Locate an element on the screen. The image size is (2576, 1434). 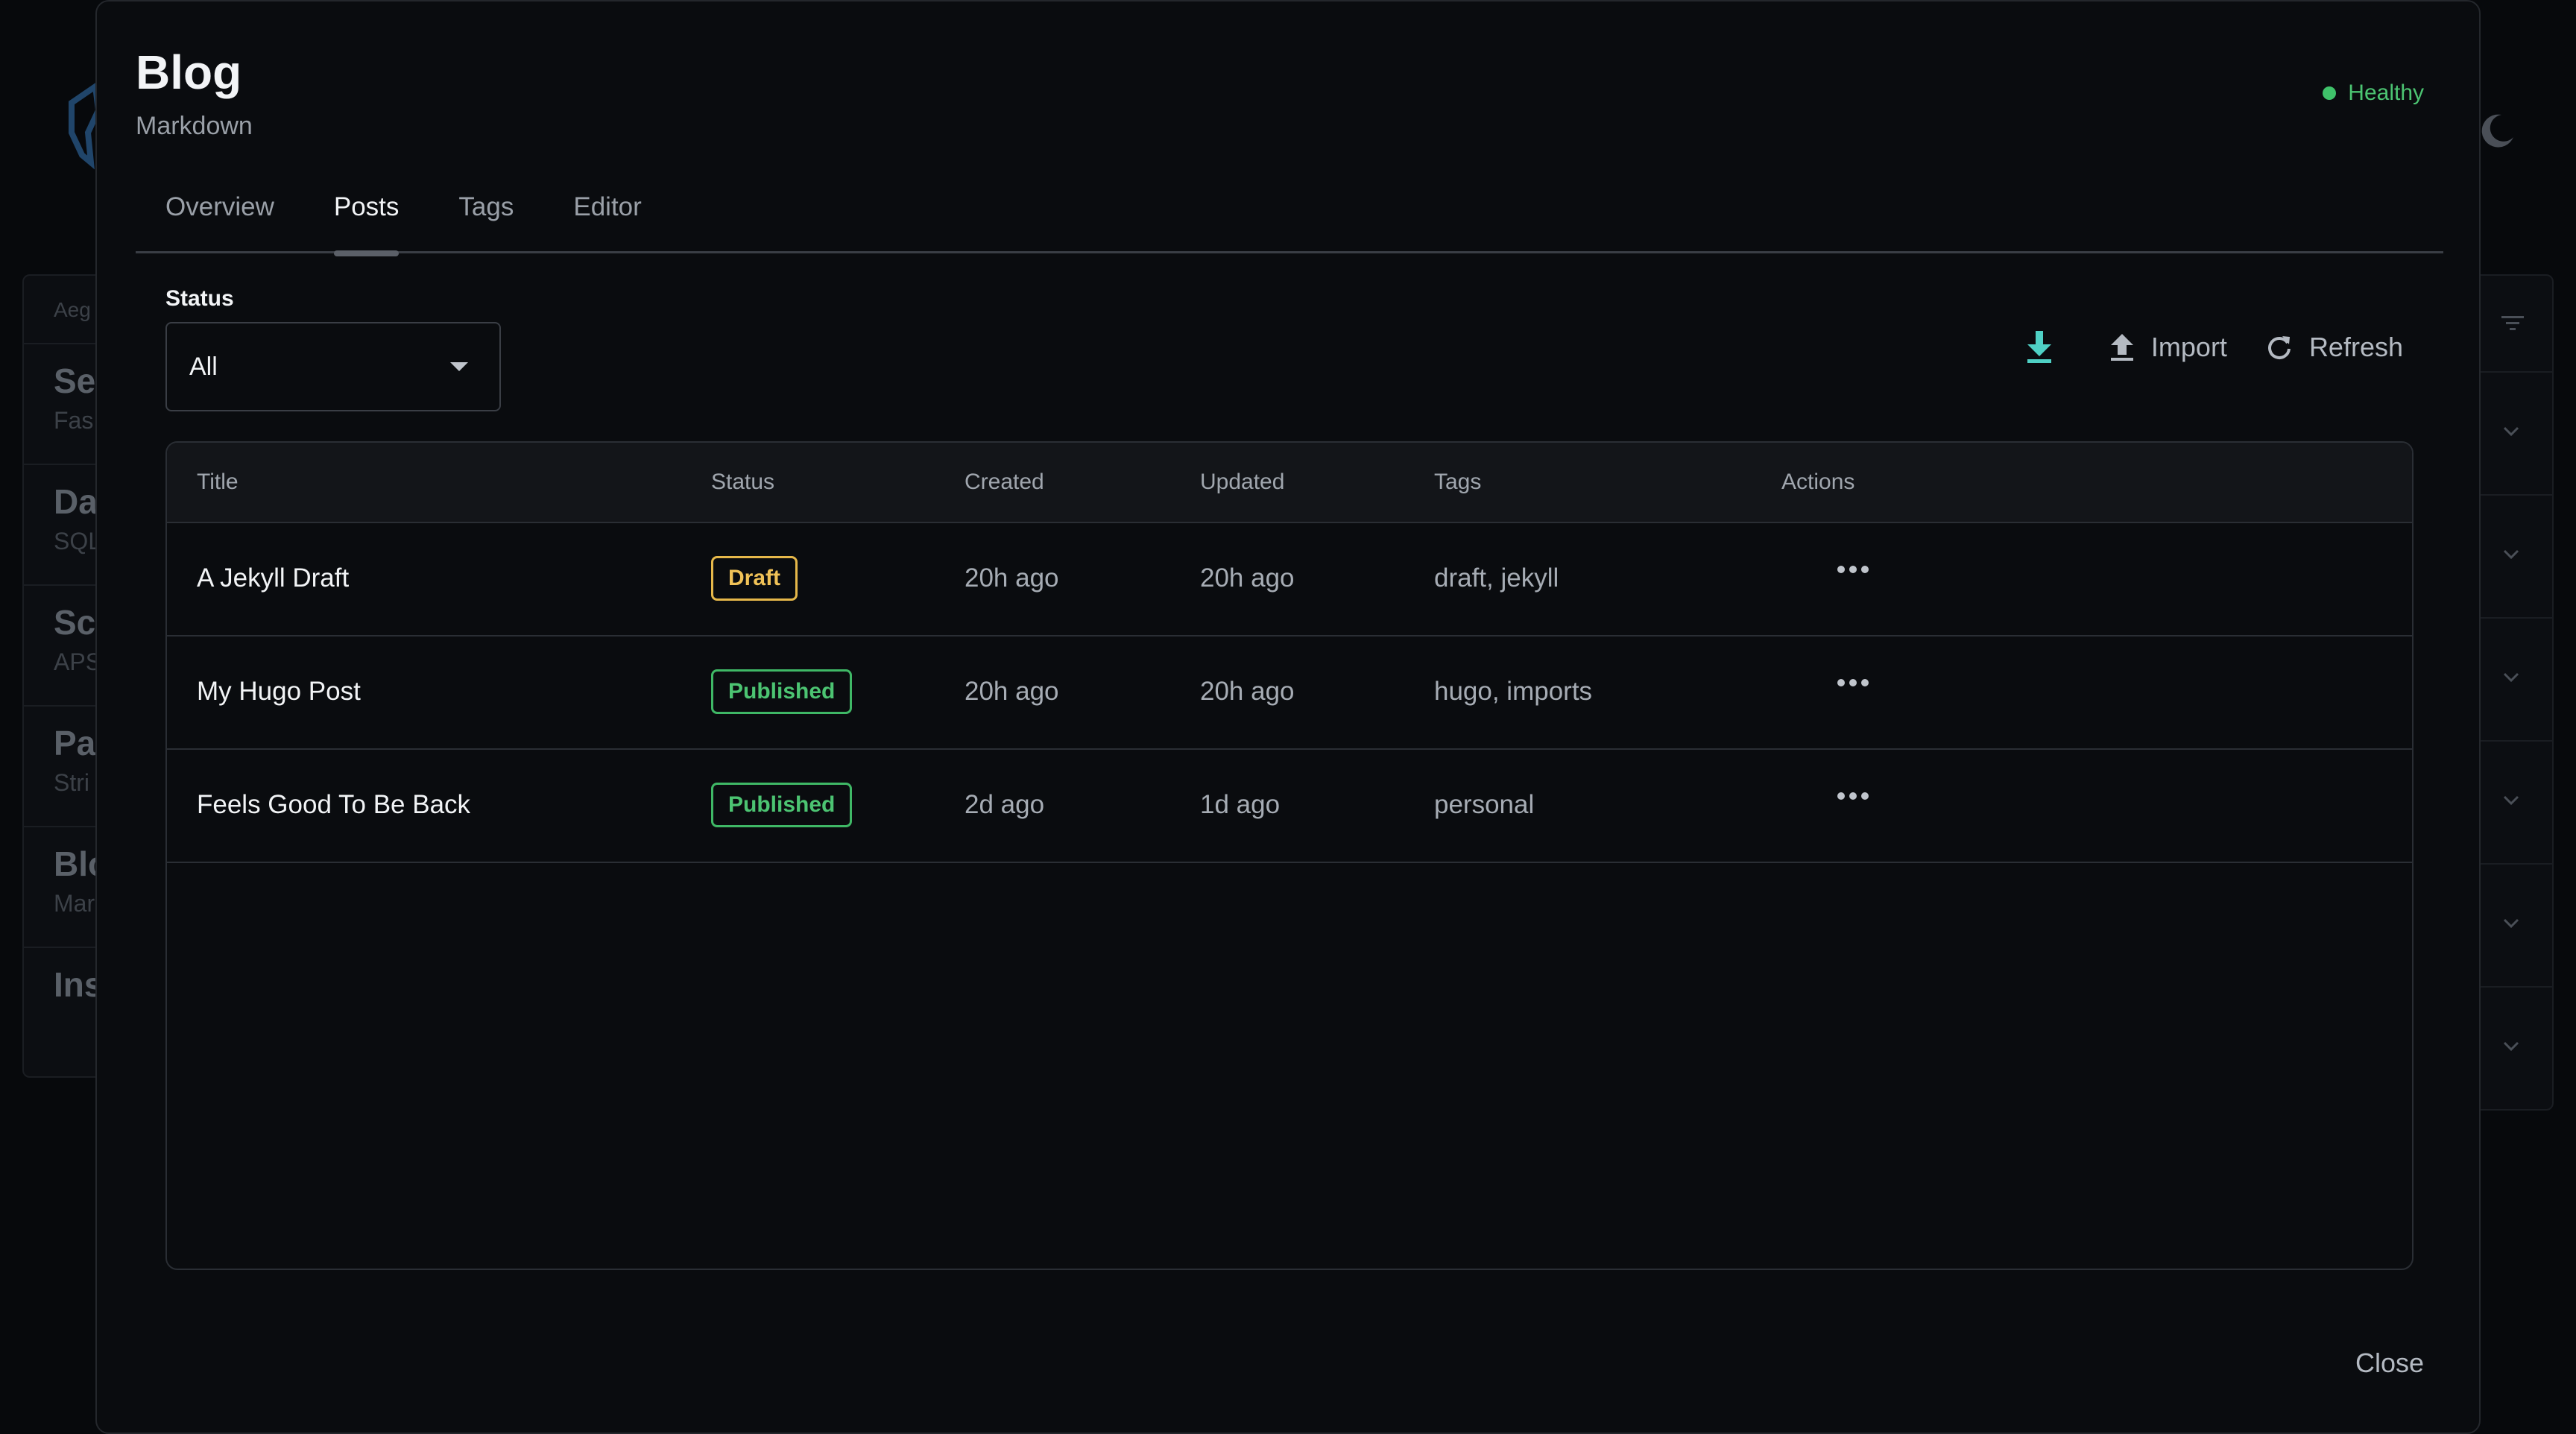
health-status: Healthy is located at coordinates (2373, 93).